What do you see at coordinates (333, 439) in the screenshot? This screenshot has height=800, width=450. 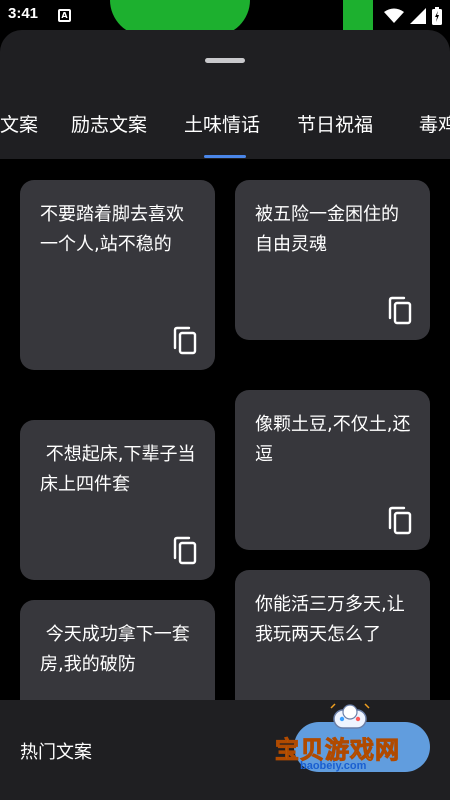 I see `quote-text: 像颗土豆,不仅土,还逗` at bounding box center [333, 439].